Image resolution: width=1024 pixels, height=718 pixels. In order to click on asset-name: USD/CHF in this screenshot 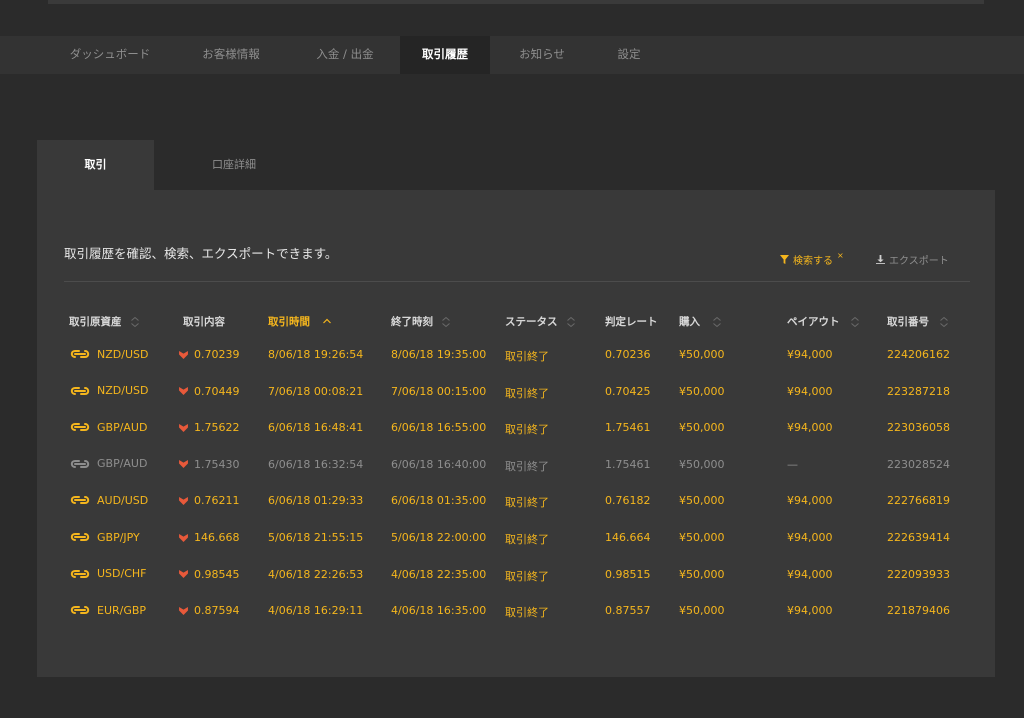, I will do `click(122, 574)`.